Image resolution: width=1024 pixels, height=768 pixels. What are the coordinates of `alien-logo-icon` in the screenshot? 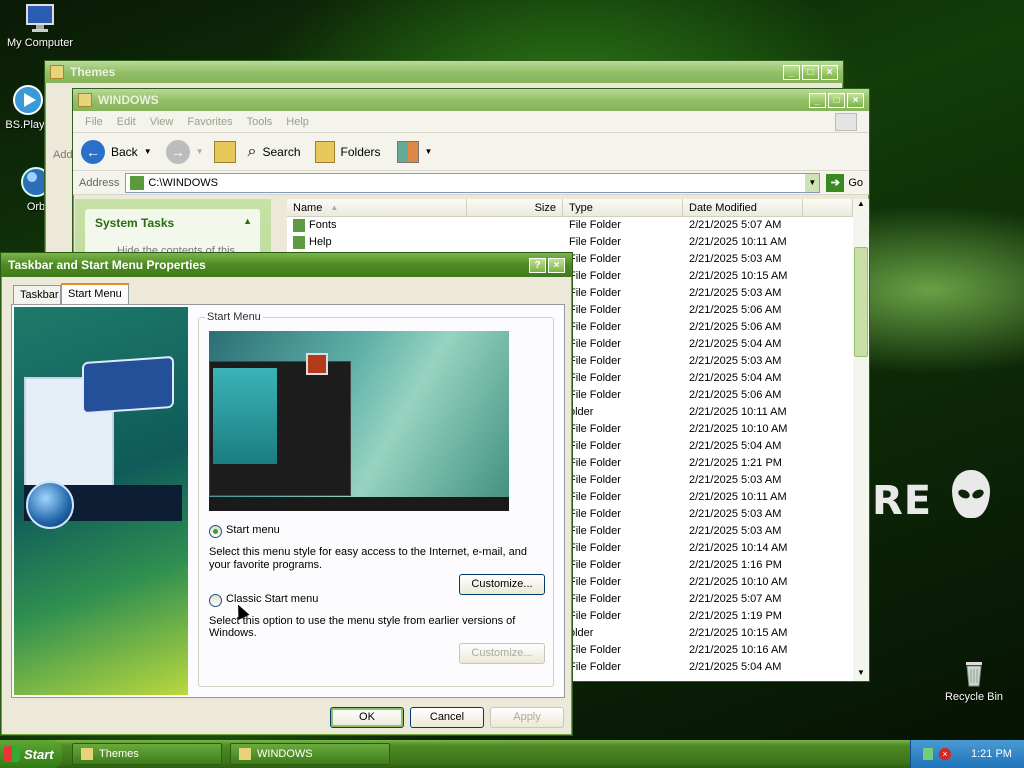 It's located at (971, 494).